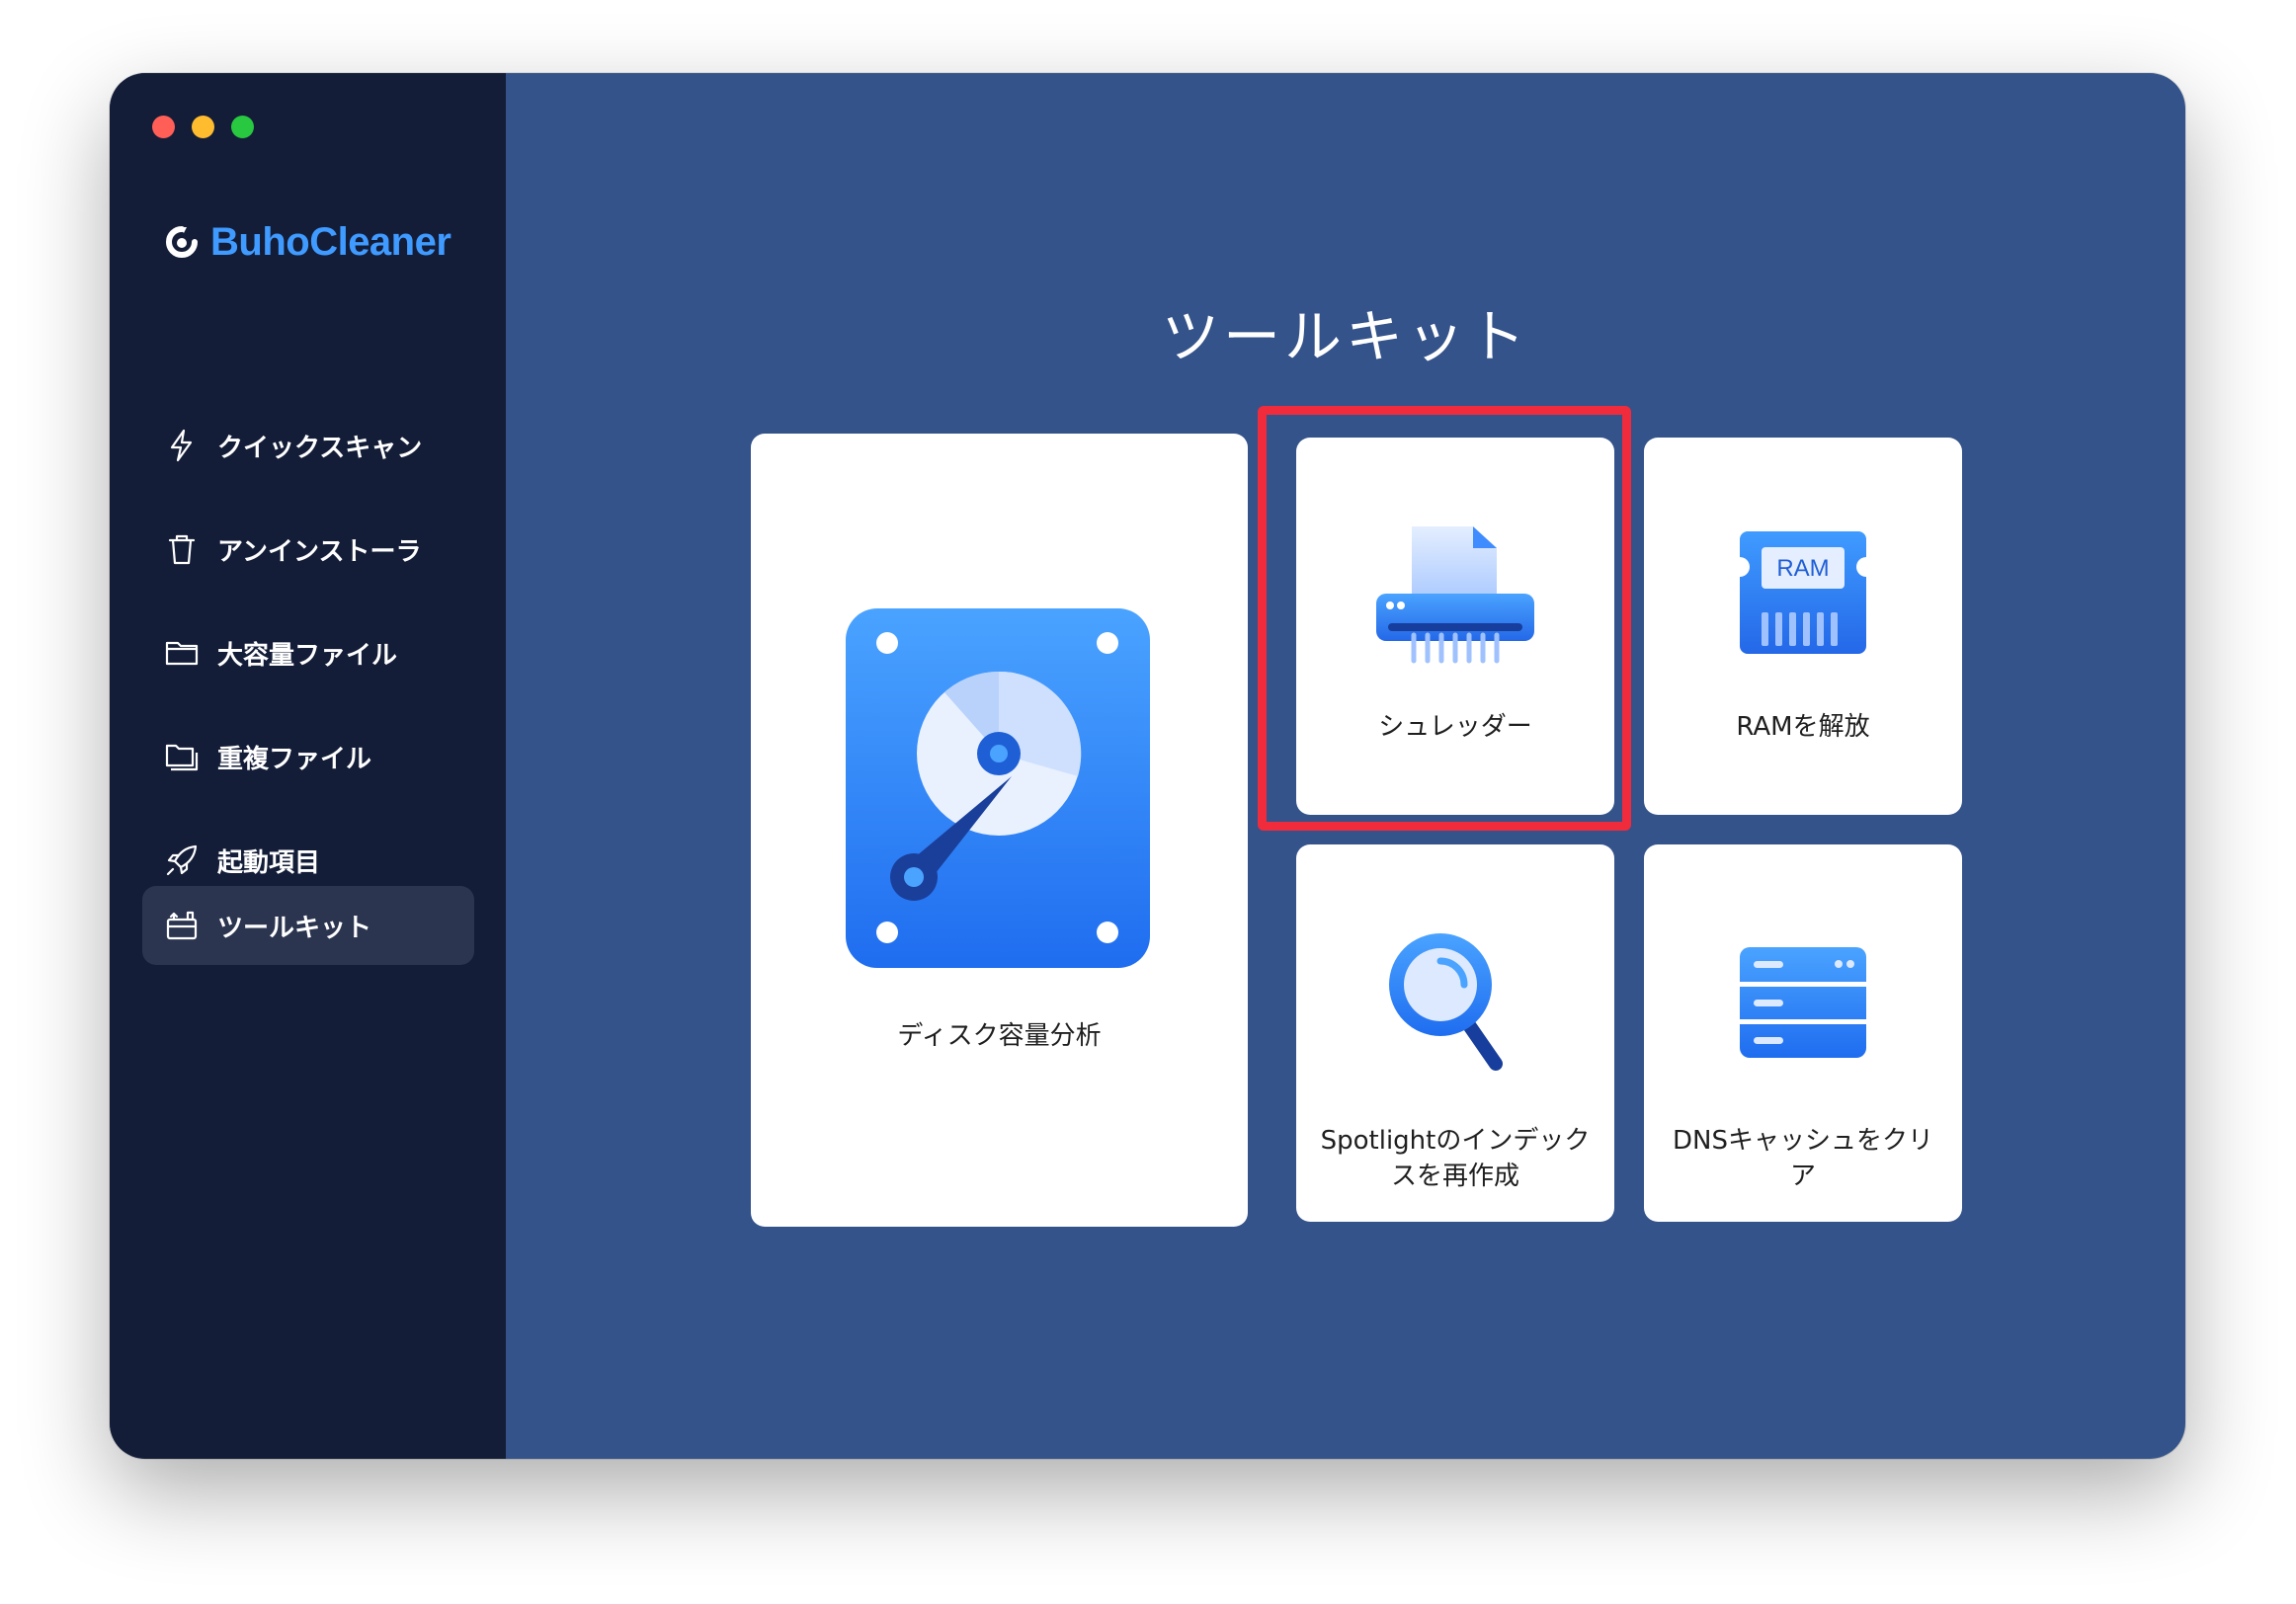 Image resolution: width=2296 pixels, height=1604 pixels. Describe the element at coordinates (182, 653) in the screenshot. I see `folder-icon` at that location.